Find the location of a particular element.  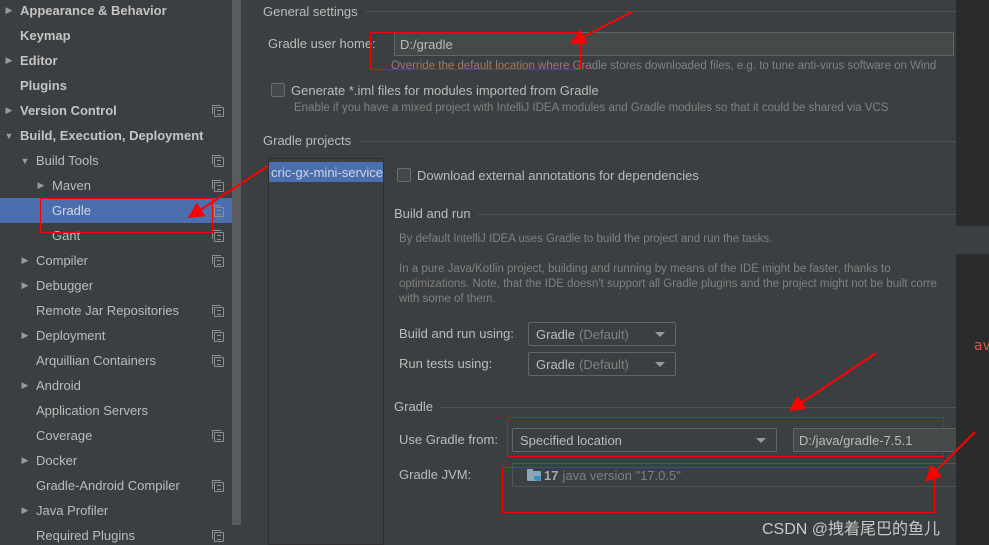

build-run-hint-line3: with some of them. is located at coordinates (447, 299).